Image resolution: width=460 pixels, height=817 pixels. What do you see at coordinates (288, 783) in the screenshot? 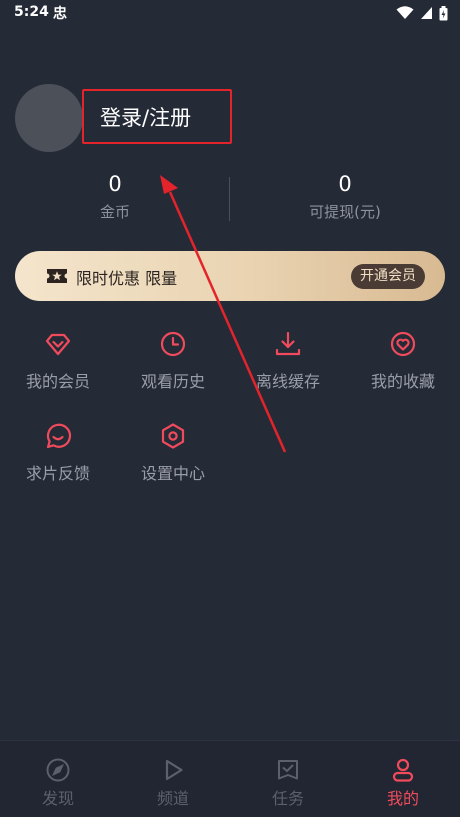
I see `nav-tab-tasks: 任务` at bounding box center [288, 783].